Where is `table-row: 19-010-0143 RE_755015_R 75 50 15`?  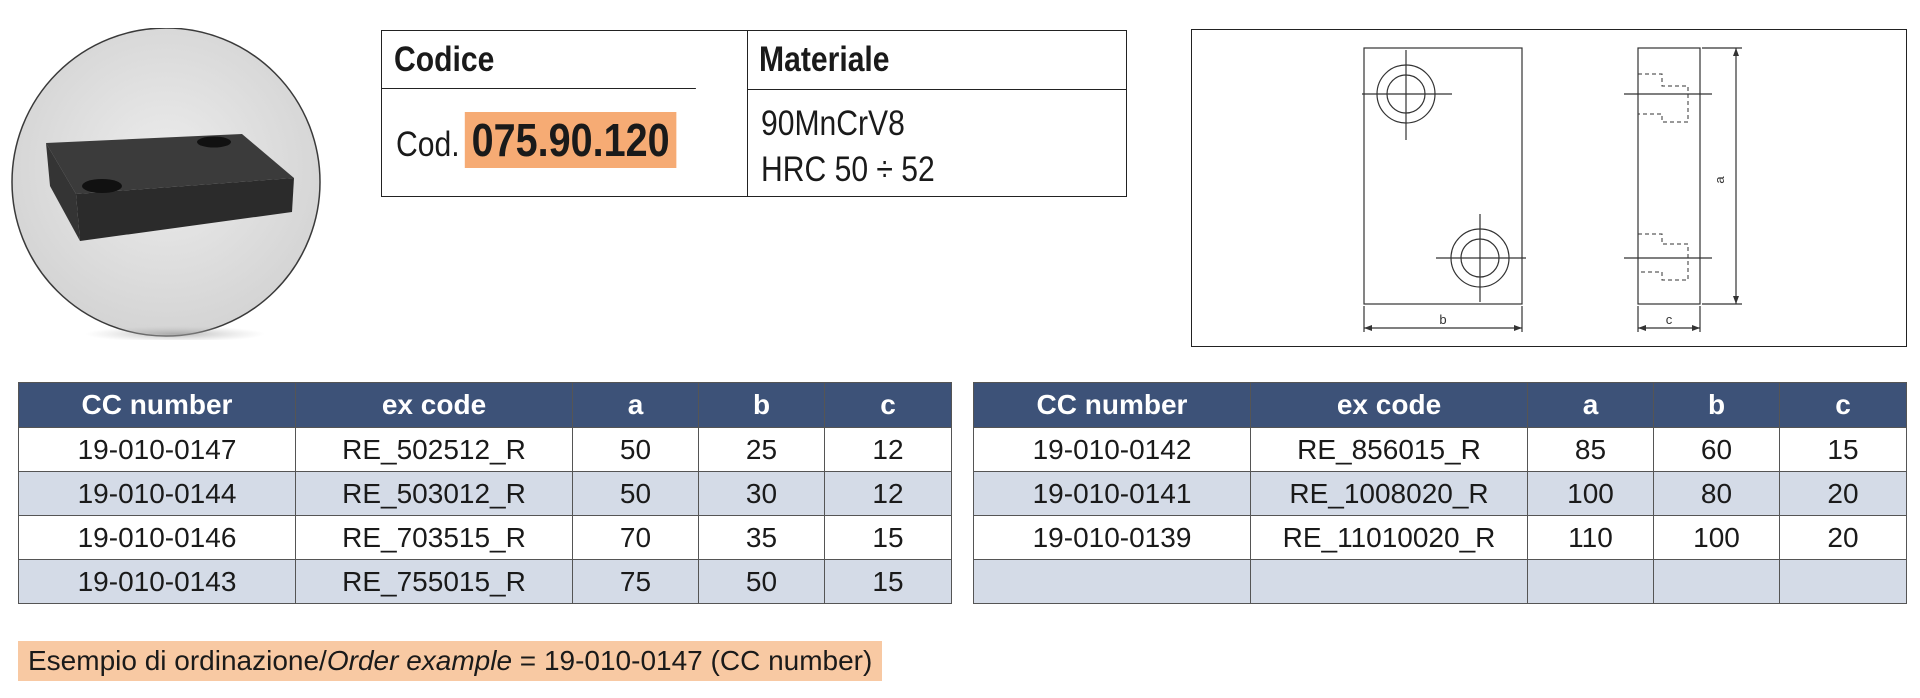 table-row: 19-010-0143 RE_755015_R 75 50 15 is located at coordinates (485, 581).